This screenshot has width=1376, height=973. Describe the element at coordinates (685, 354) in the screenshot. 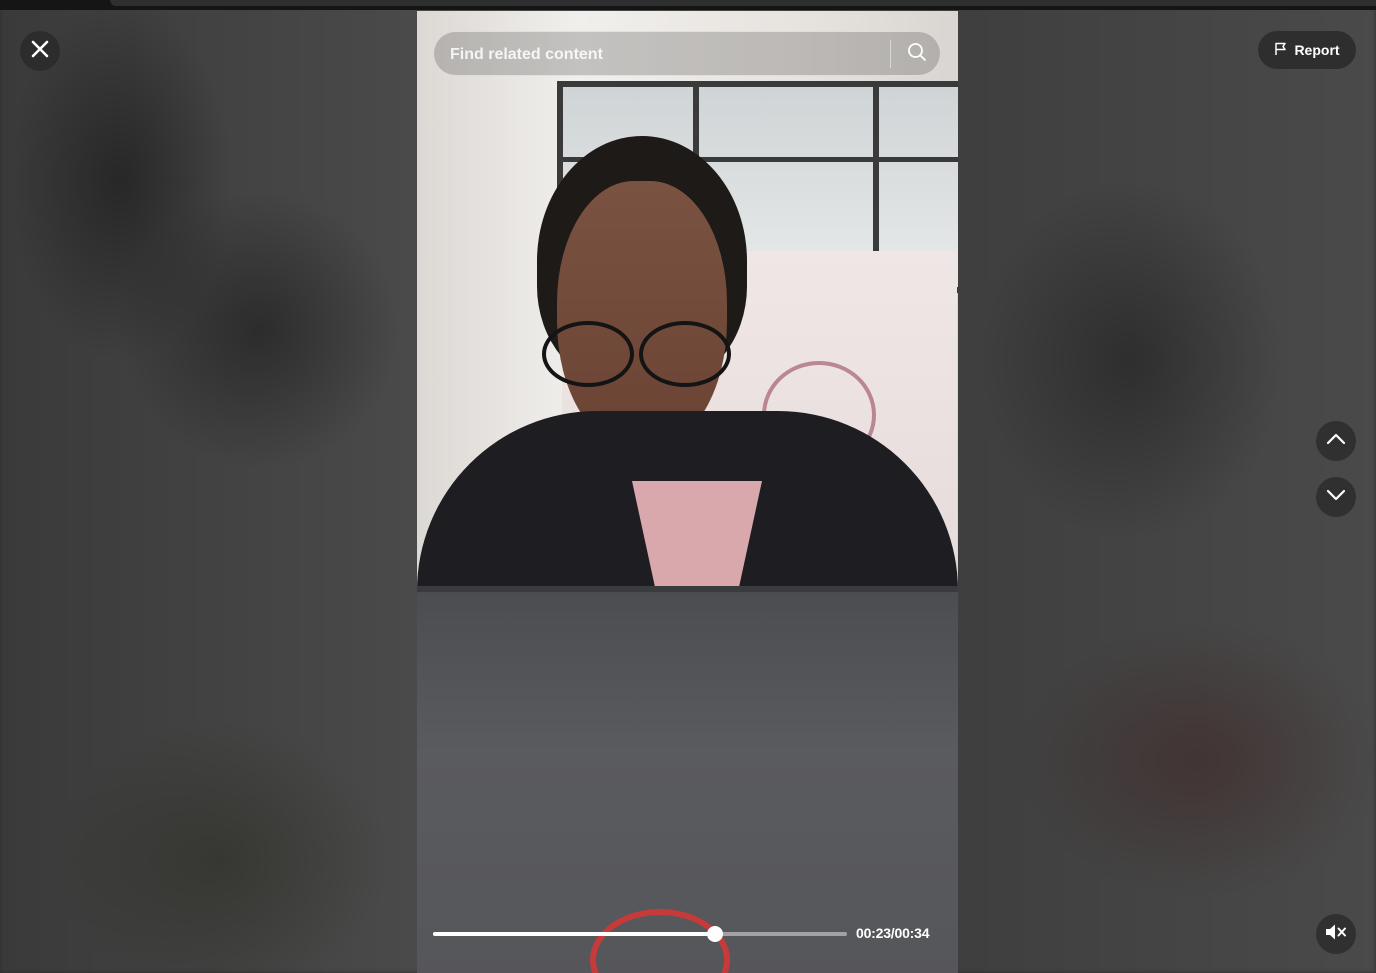

I see `glasses-right-lens` at that location.